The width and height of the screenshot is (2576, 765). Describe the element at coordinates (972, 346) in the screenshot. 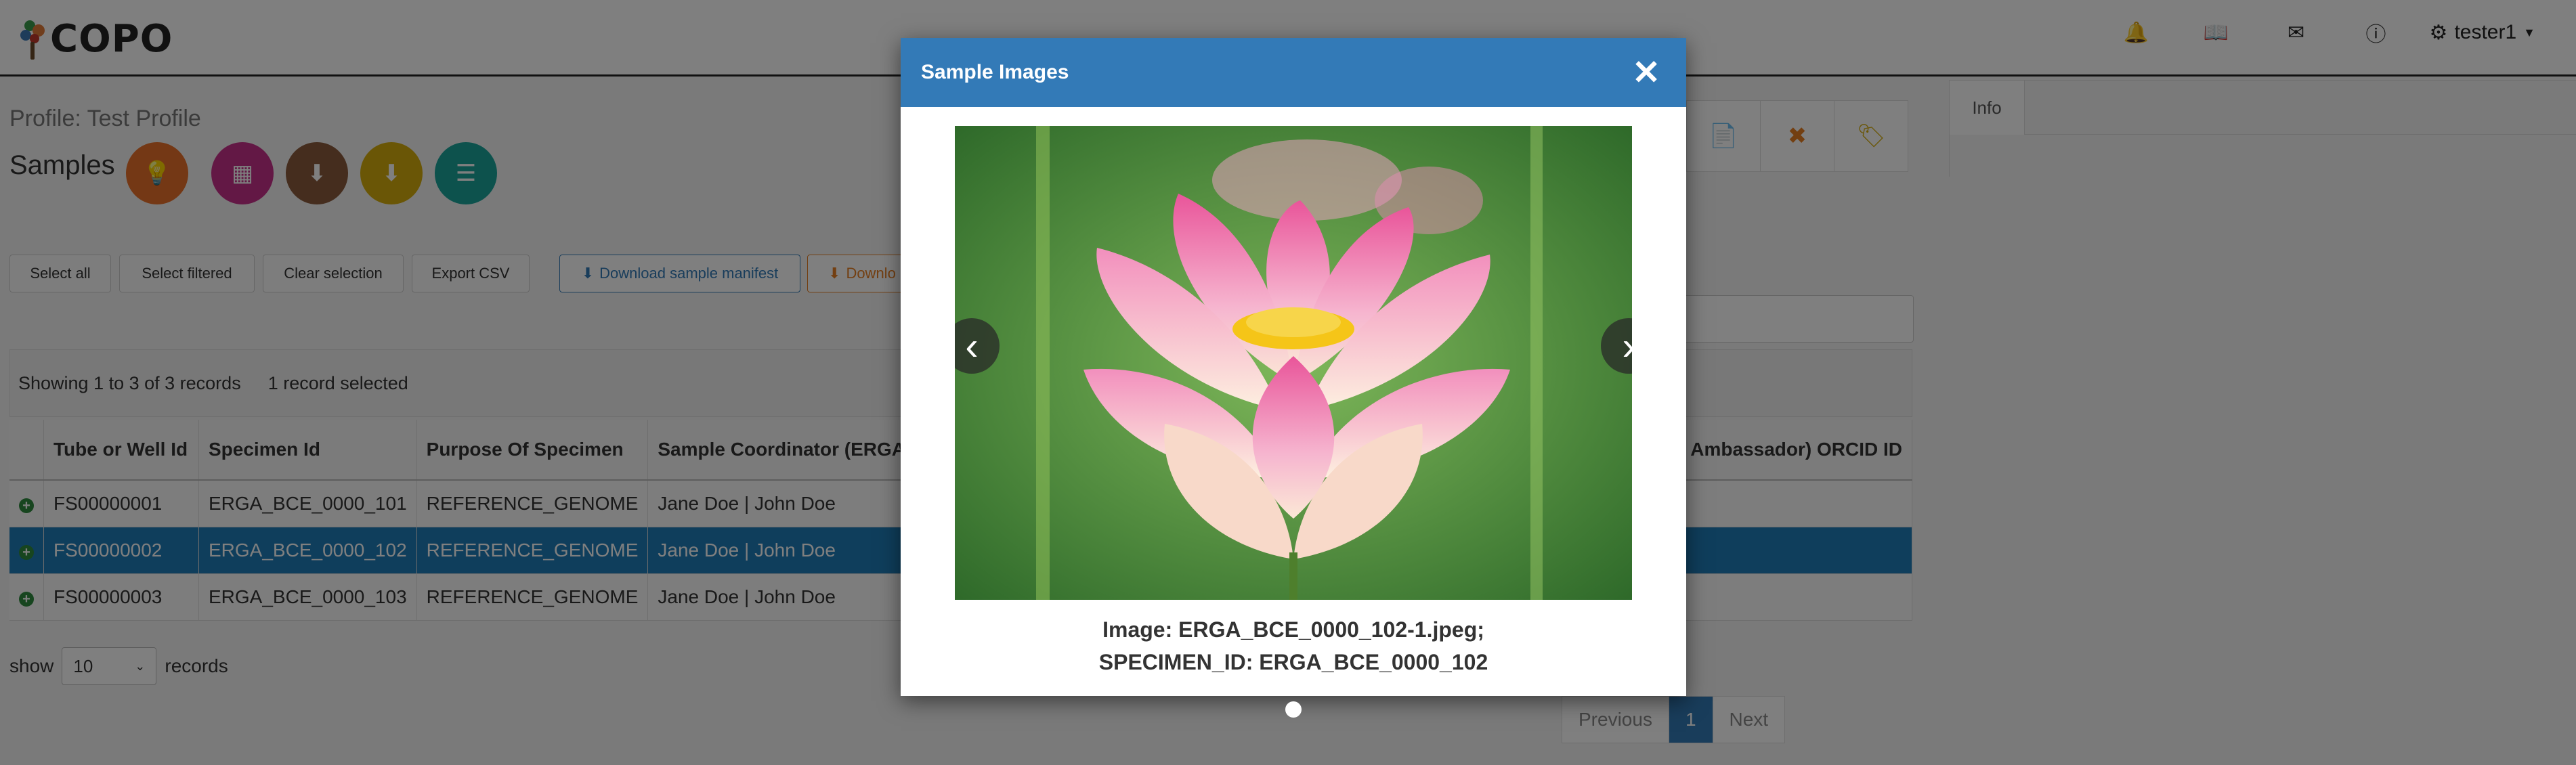

I see `chevron-left-icon: ‹` at that location.